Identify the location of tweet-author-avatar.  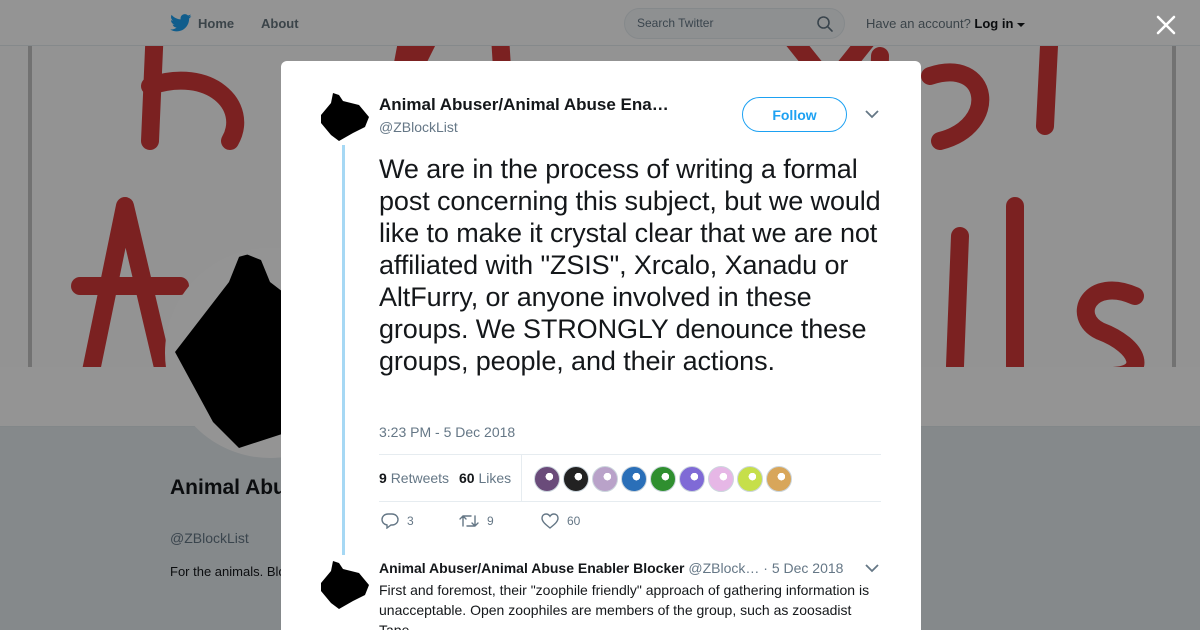
(345, 117).